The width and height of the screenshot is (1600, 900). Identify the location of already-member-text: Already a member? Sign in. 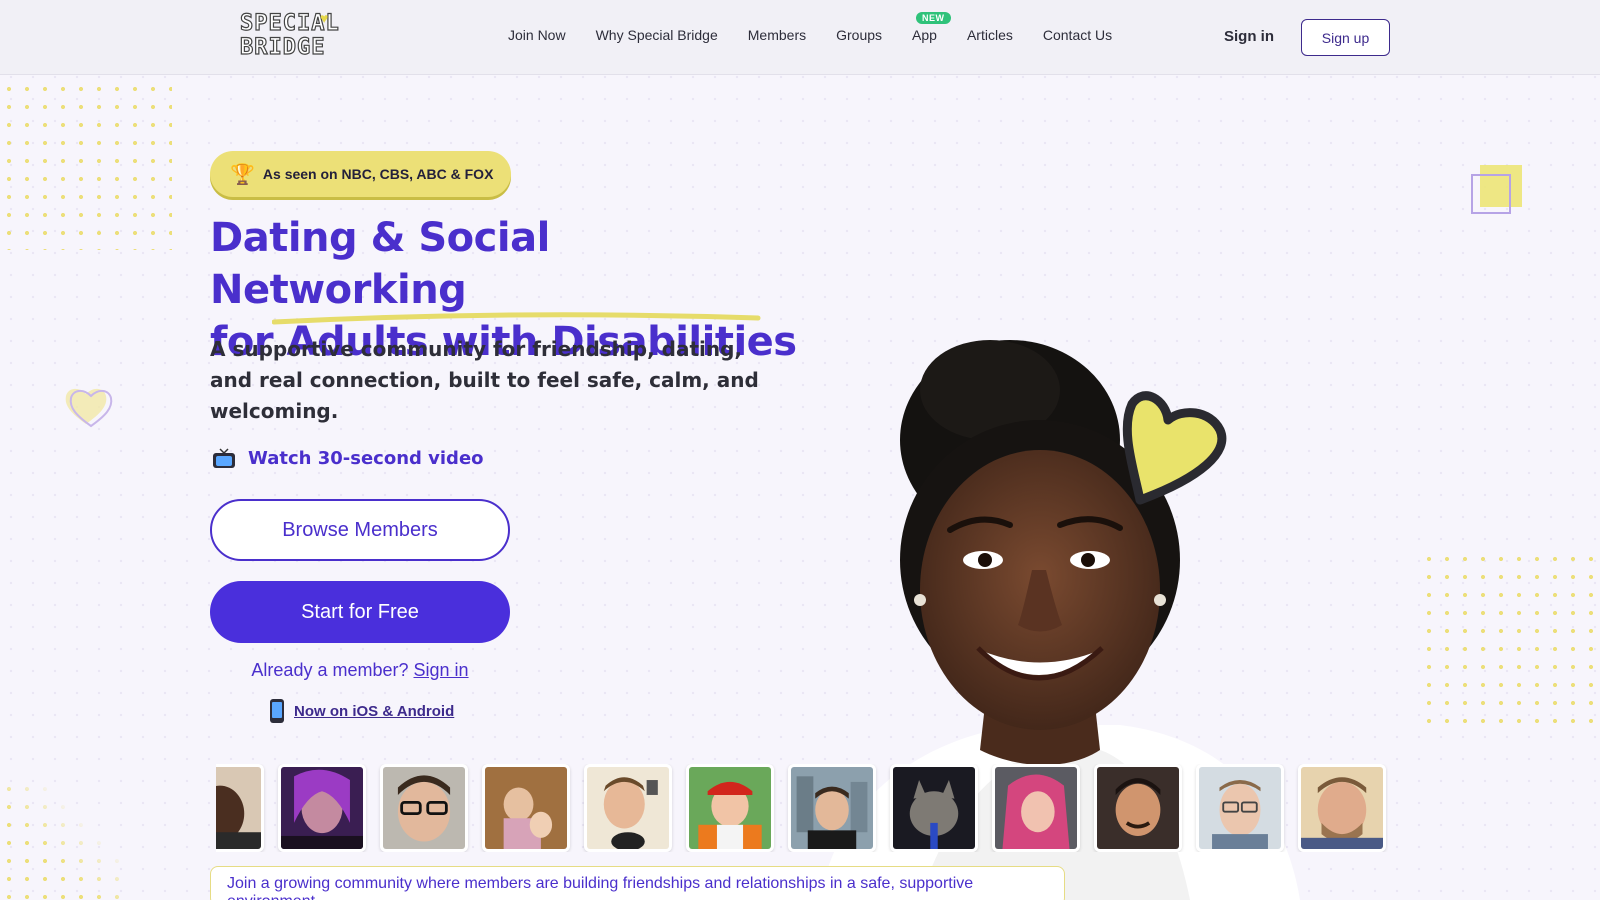
(360, 670).